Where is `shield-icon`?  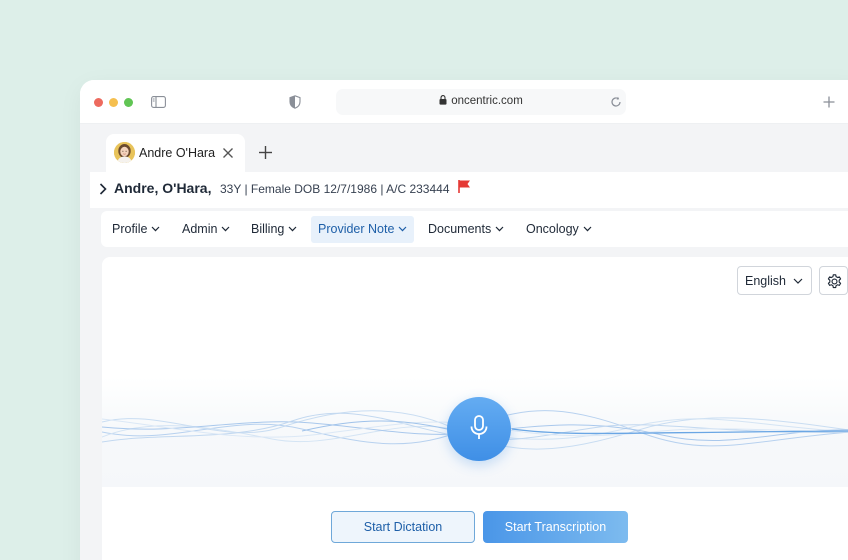
shield-icon is located at coordinates (295, 102).